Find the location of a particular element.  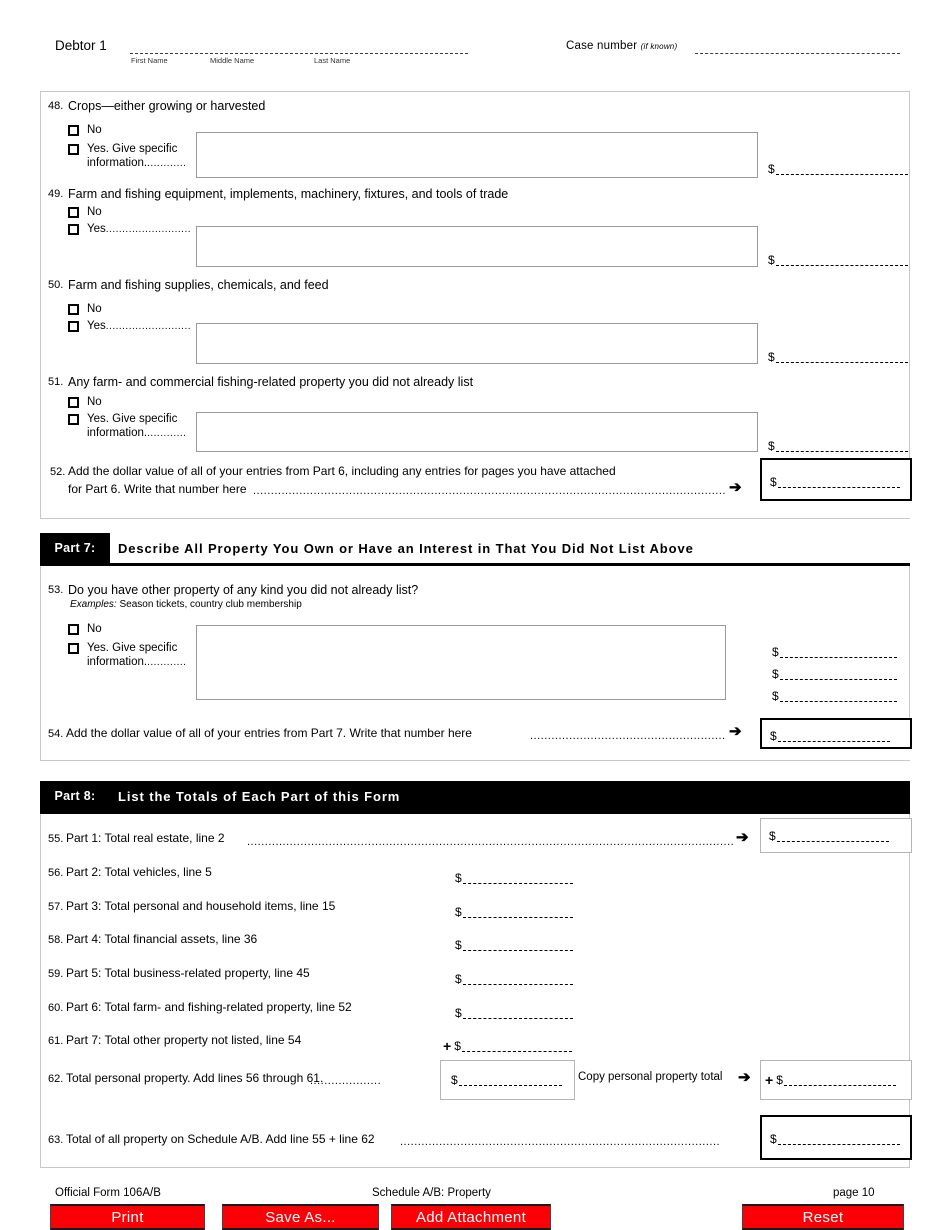

question-49-info-box is located at coordinates (477, 246).